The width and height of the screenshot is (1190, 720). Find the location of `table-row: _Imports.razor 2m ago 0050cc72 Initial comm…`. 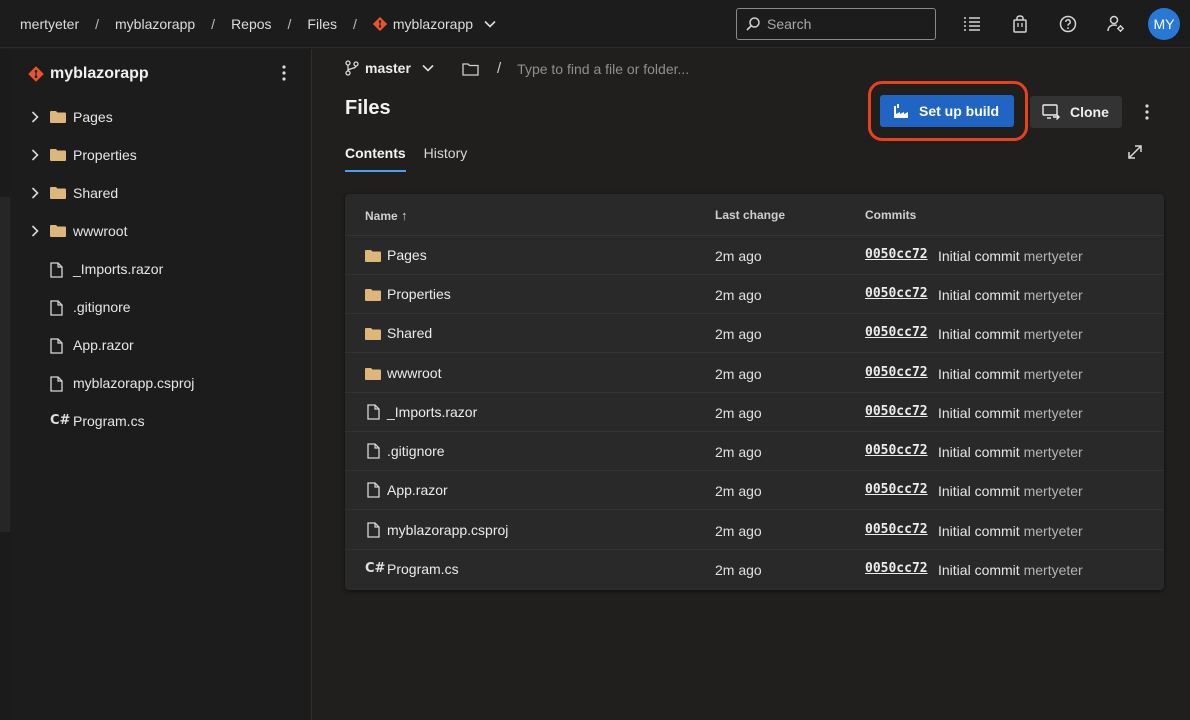

table-row: _Imports.razor 2m ago 0050cc72 Initial comm… is located at coordinates (754, 412).